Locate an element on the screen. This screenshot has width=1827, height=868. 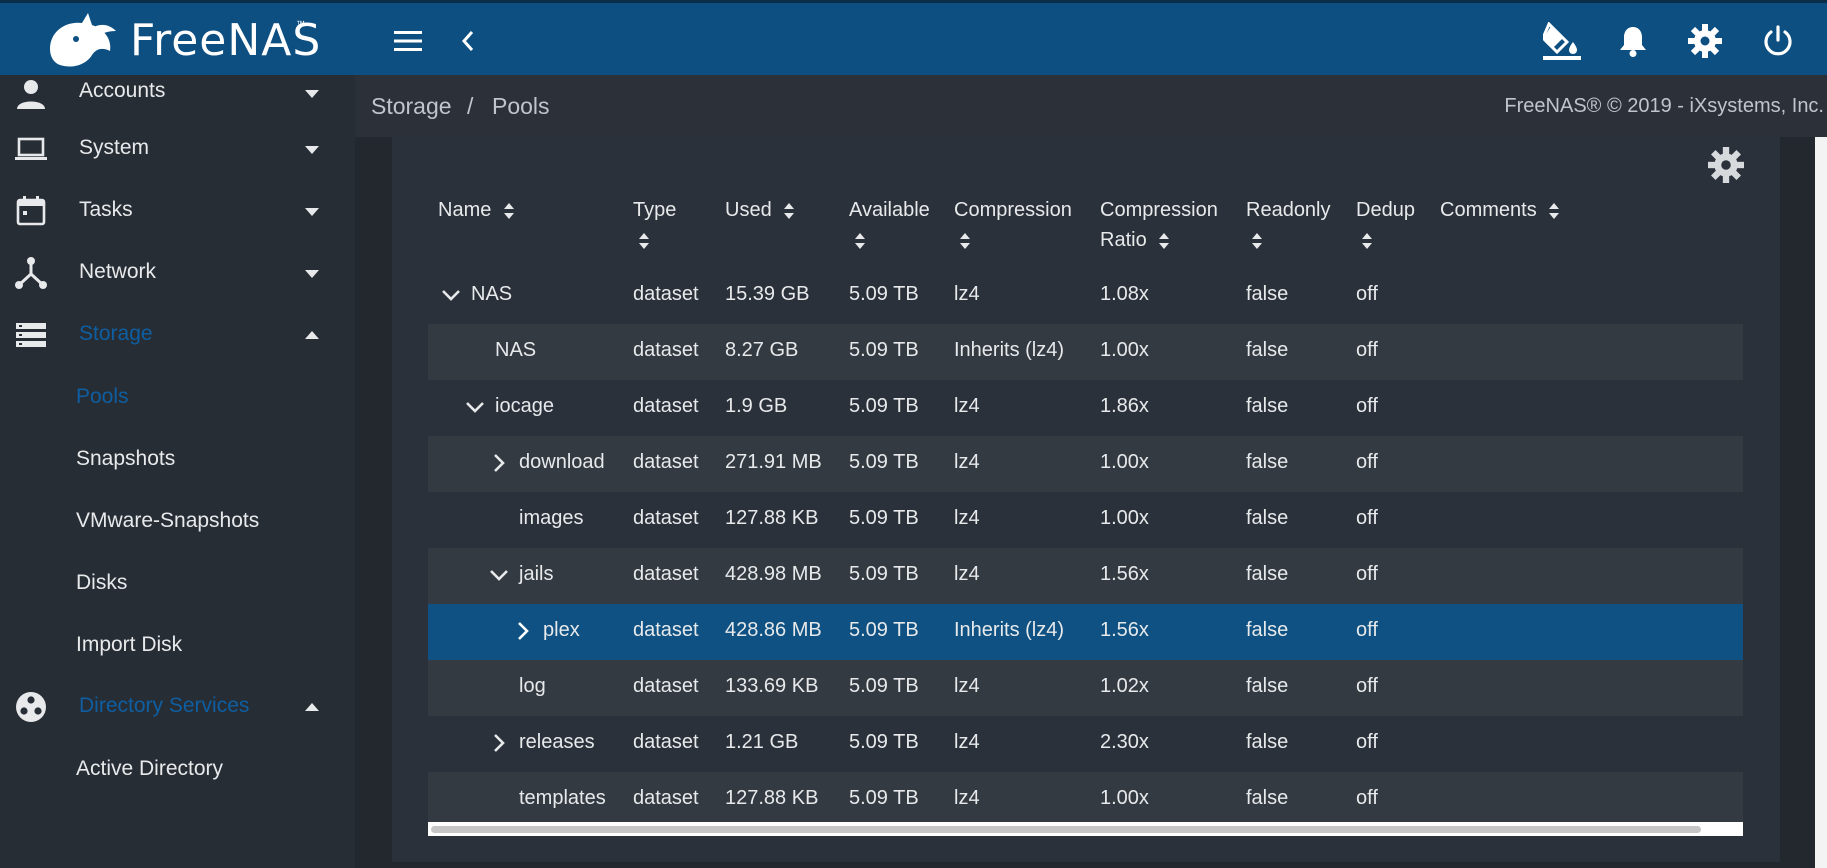
brand: FreeNAS ™ is located at coordinates (177, 40).